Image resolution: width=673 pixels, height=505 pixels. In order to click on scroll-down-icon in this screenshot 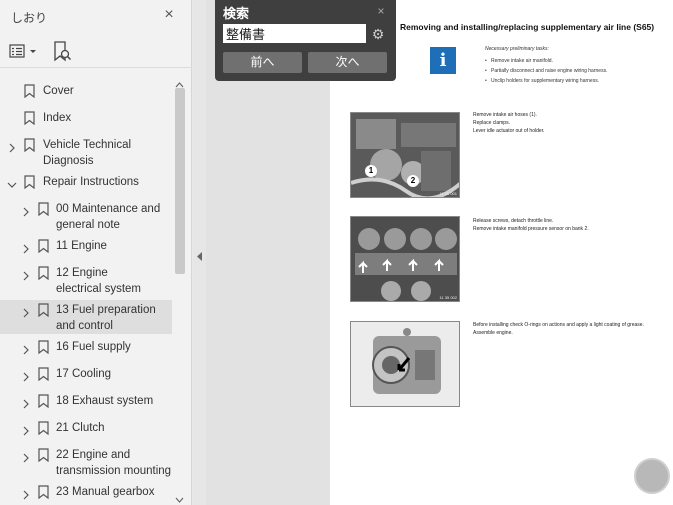, I will do `click(179, 497)`.